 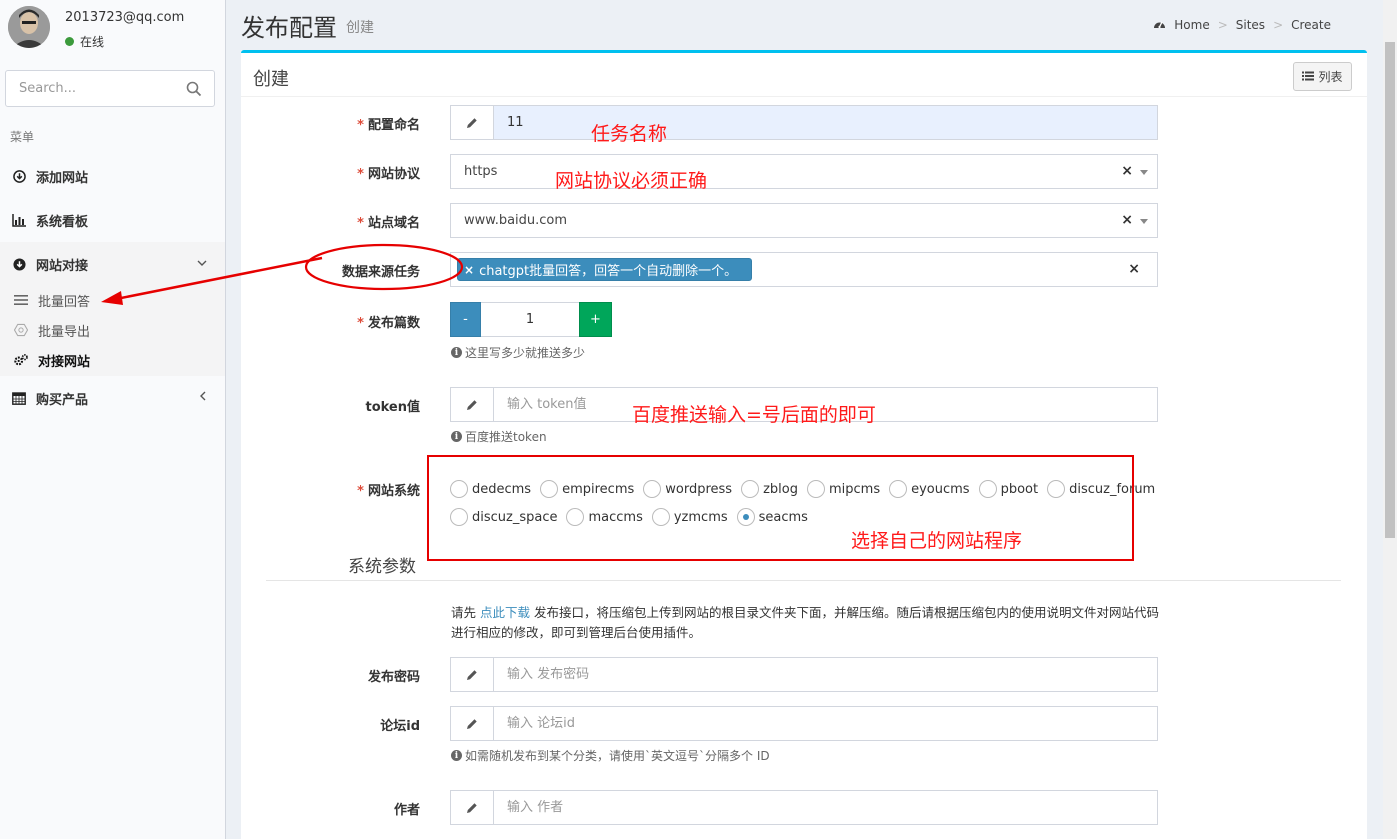 I want to click on sidebar-item-connect-site: 对接网站, so click(x=52, y=360).